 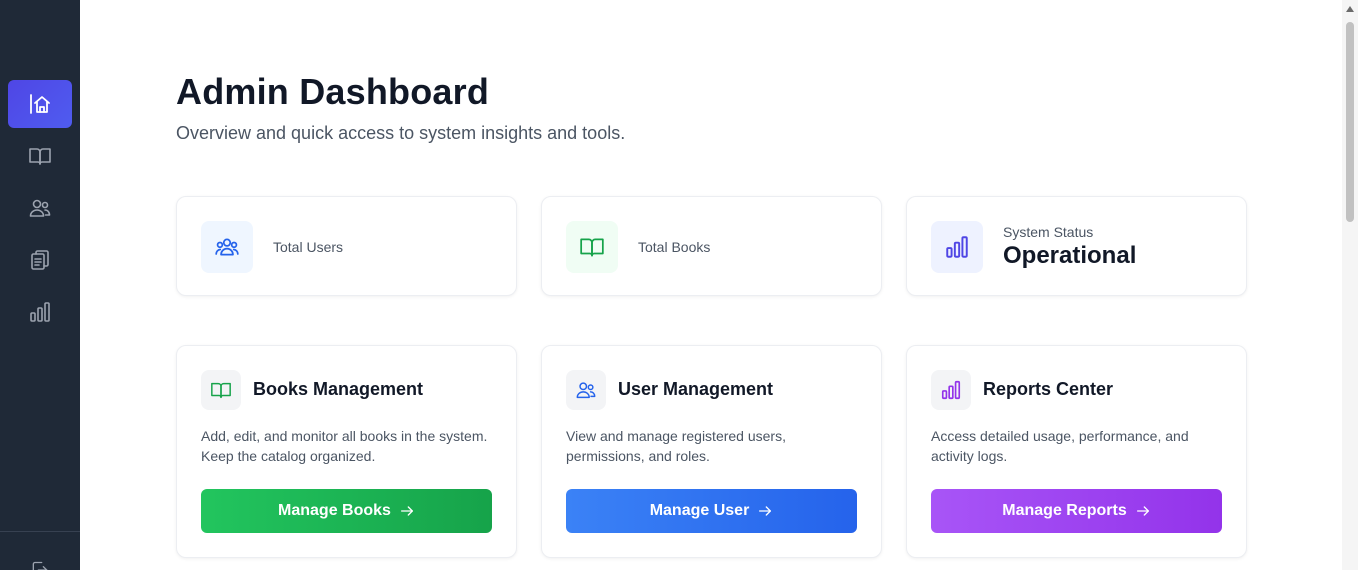 I want to click on sidebar-item-books, so click(x=40, y=156).